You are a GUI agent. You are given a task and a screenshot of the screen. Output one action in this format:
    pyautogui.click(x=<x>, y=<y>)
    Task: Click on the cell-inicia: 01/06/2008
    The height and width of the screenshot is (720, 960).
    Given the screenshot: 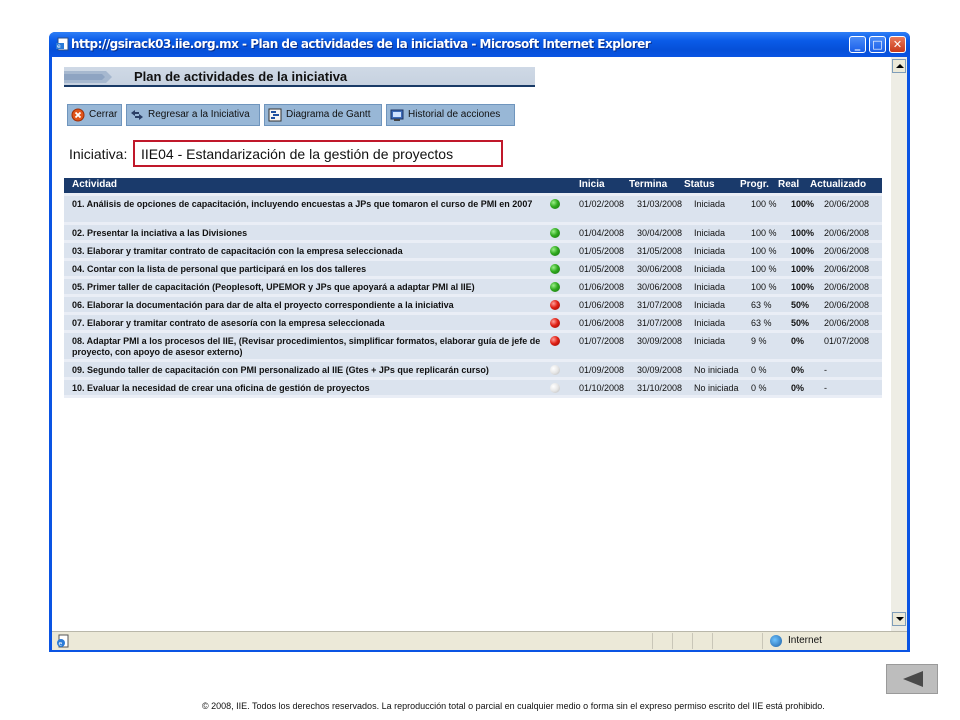 What is the action you would take?
    pyautogui.click(x=602, y=323)
    